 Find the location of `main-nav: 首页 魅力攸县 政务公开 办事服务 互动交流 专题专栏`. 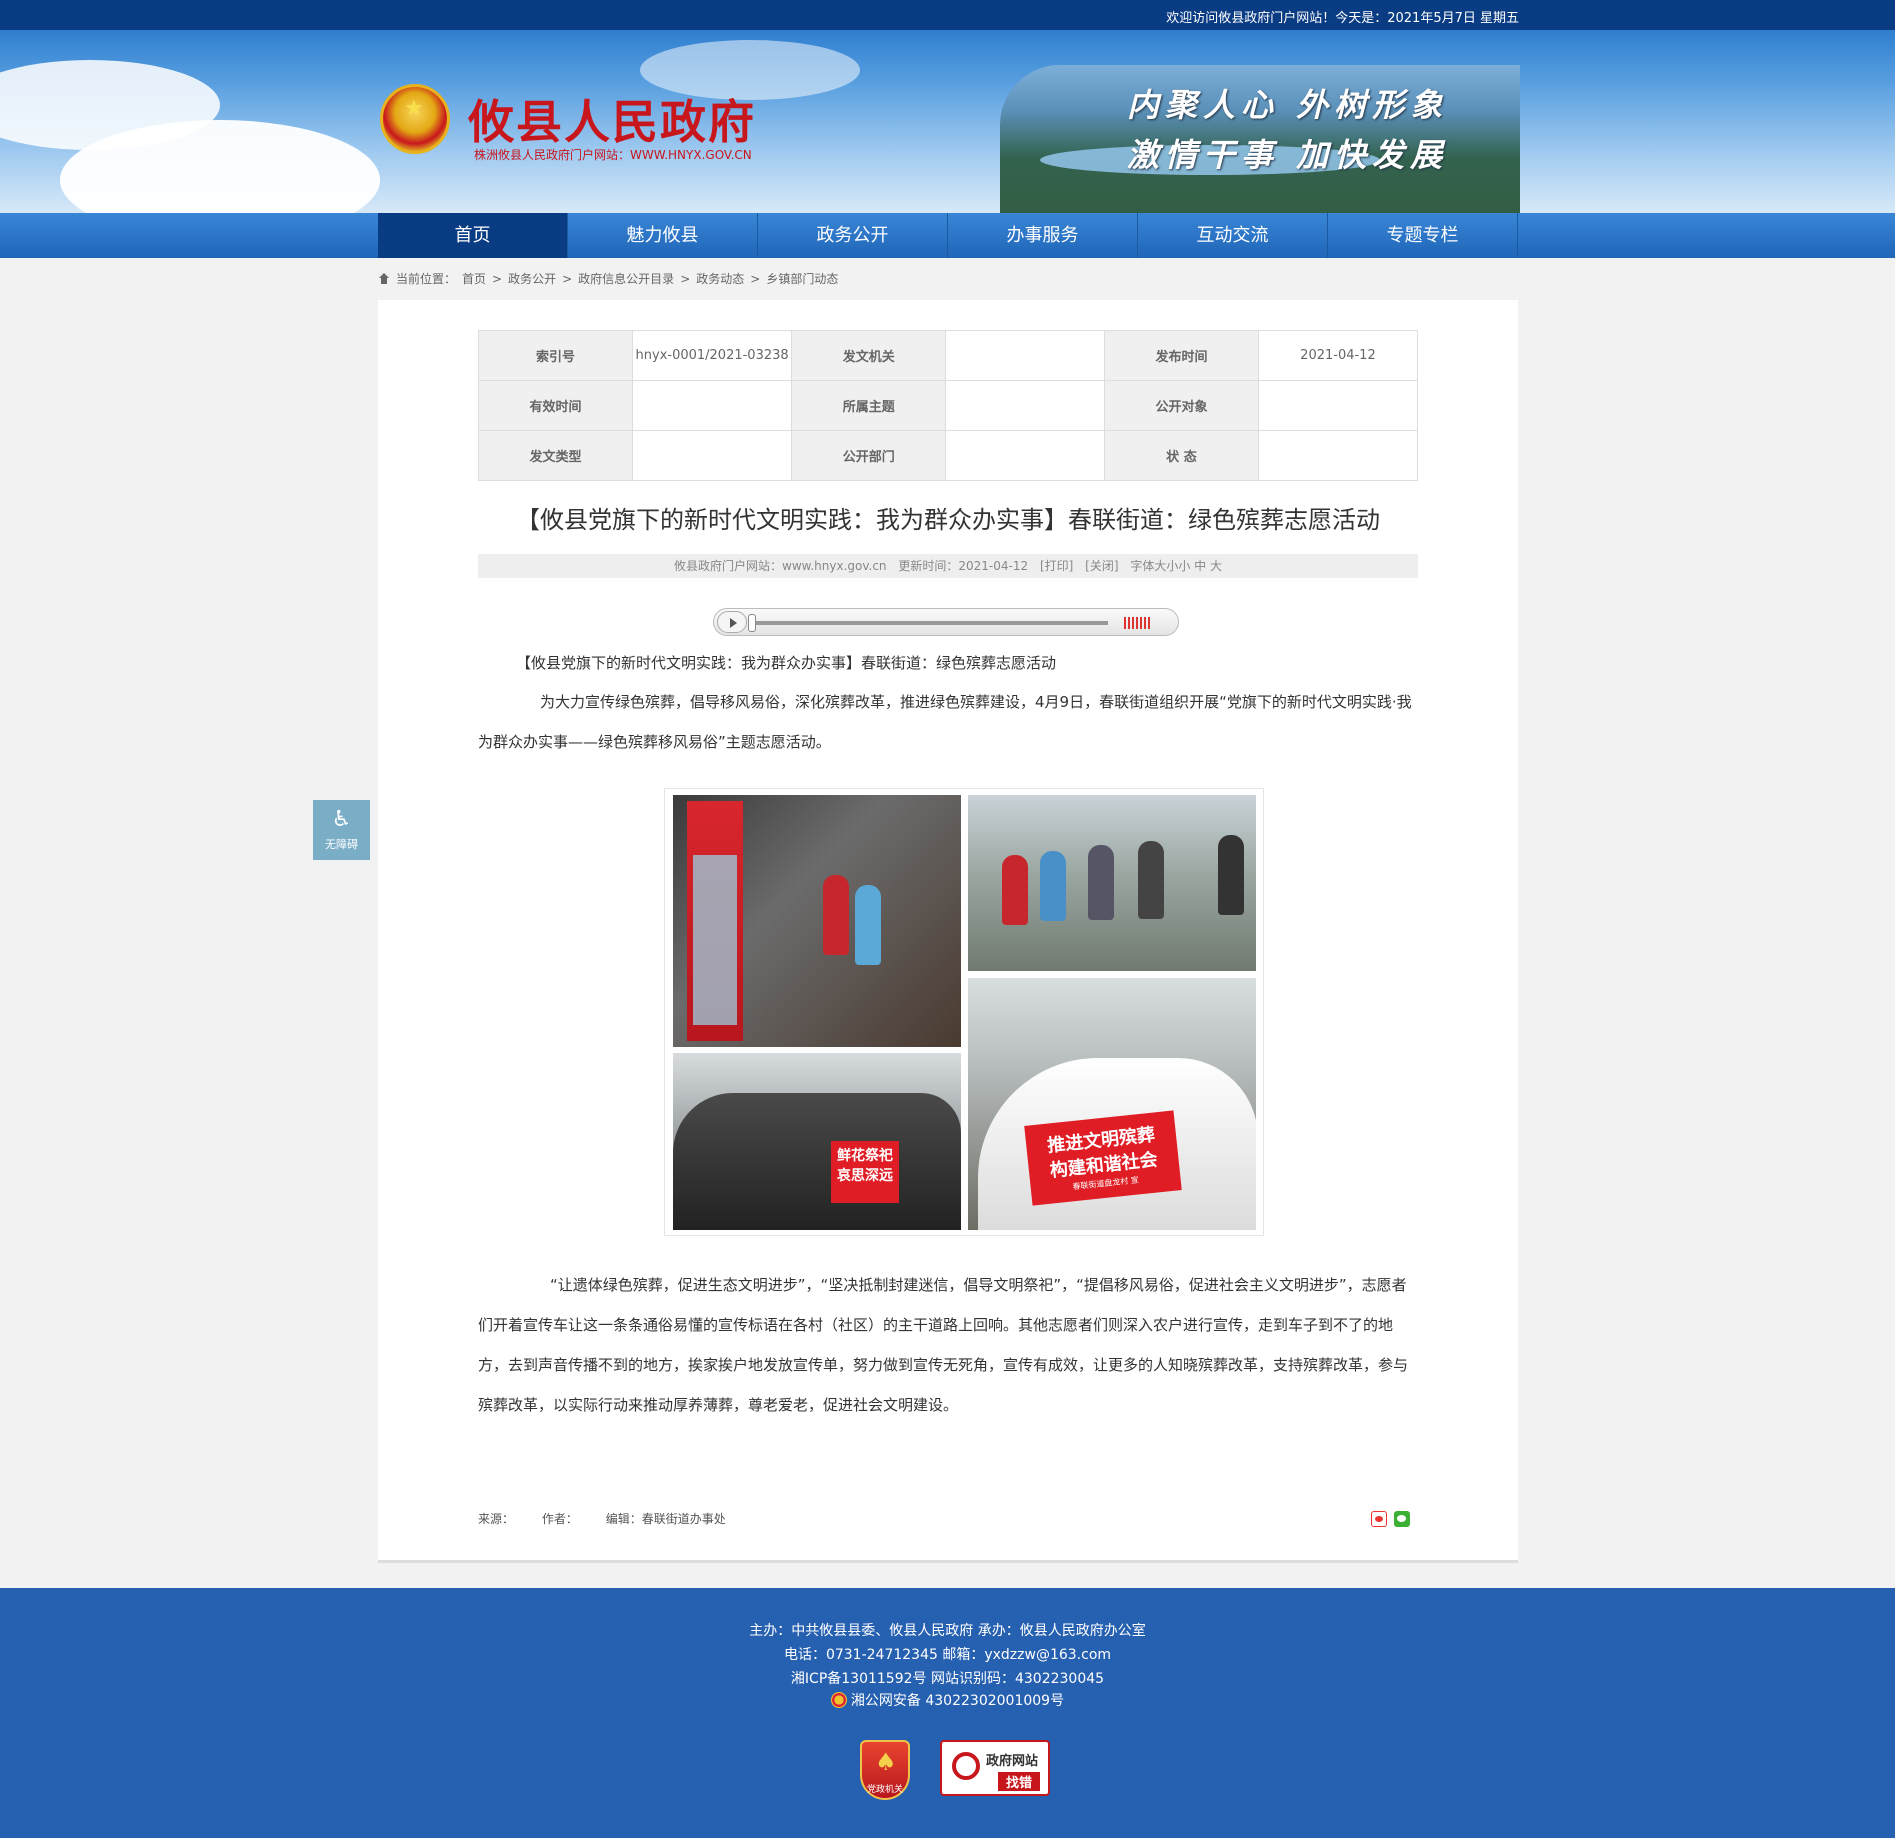

main-nav: 首页 魅力攸县 政务公开 办事服务 互动交流 专题专栏 is located at coordinates (947, 235).